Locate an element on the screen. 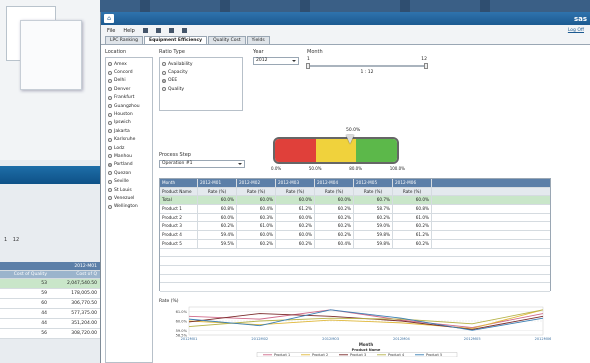  month-column-header: 2012-M06 is located at coordinates (412, 183).